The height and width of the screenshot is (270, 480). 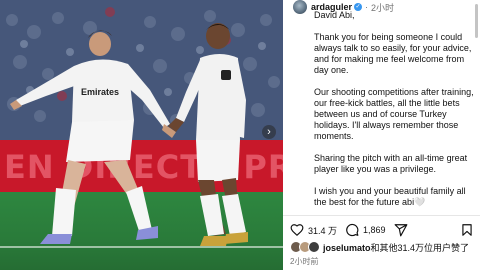 I want to click on like-count: 31.4 万, so click(x=323, y=230).